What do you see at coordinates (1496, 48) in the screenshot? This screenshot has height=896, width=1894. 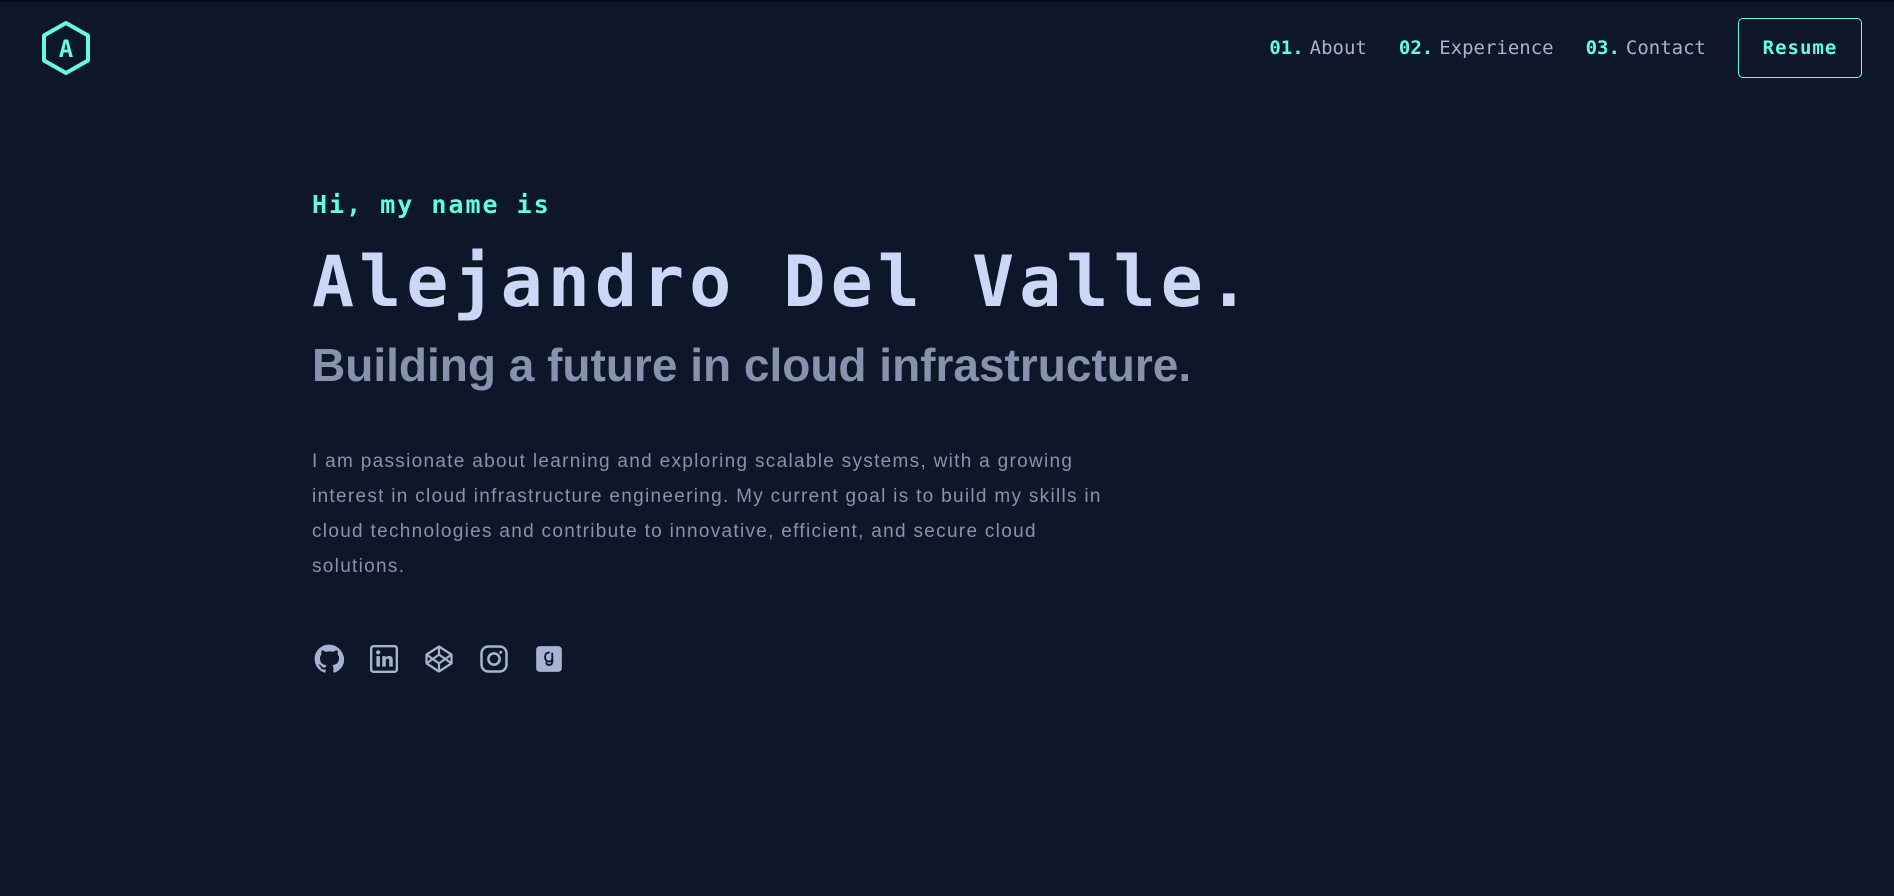 I see `nav-label: Experience` at bounding box center [1496, 48].